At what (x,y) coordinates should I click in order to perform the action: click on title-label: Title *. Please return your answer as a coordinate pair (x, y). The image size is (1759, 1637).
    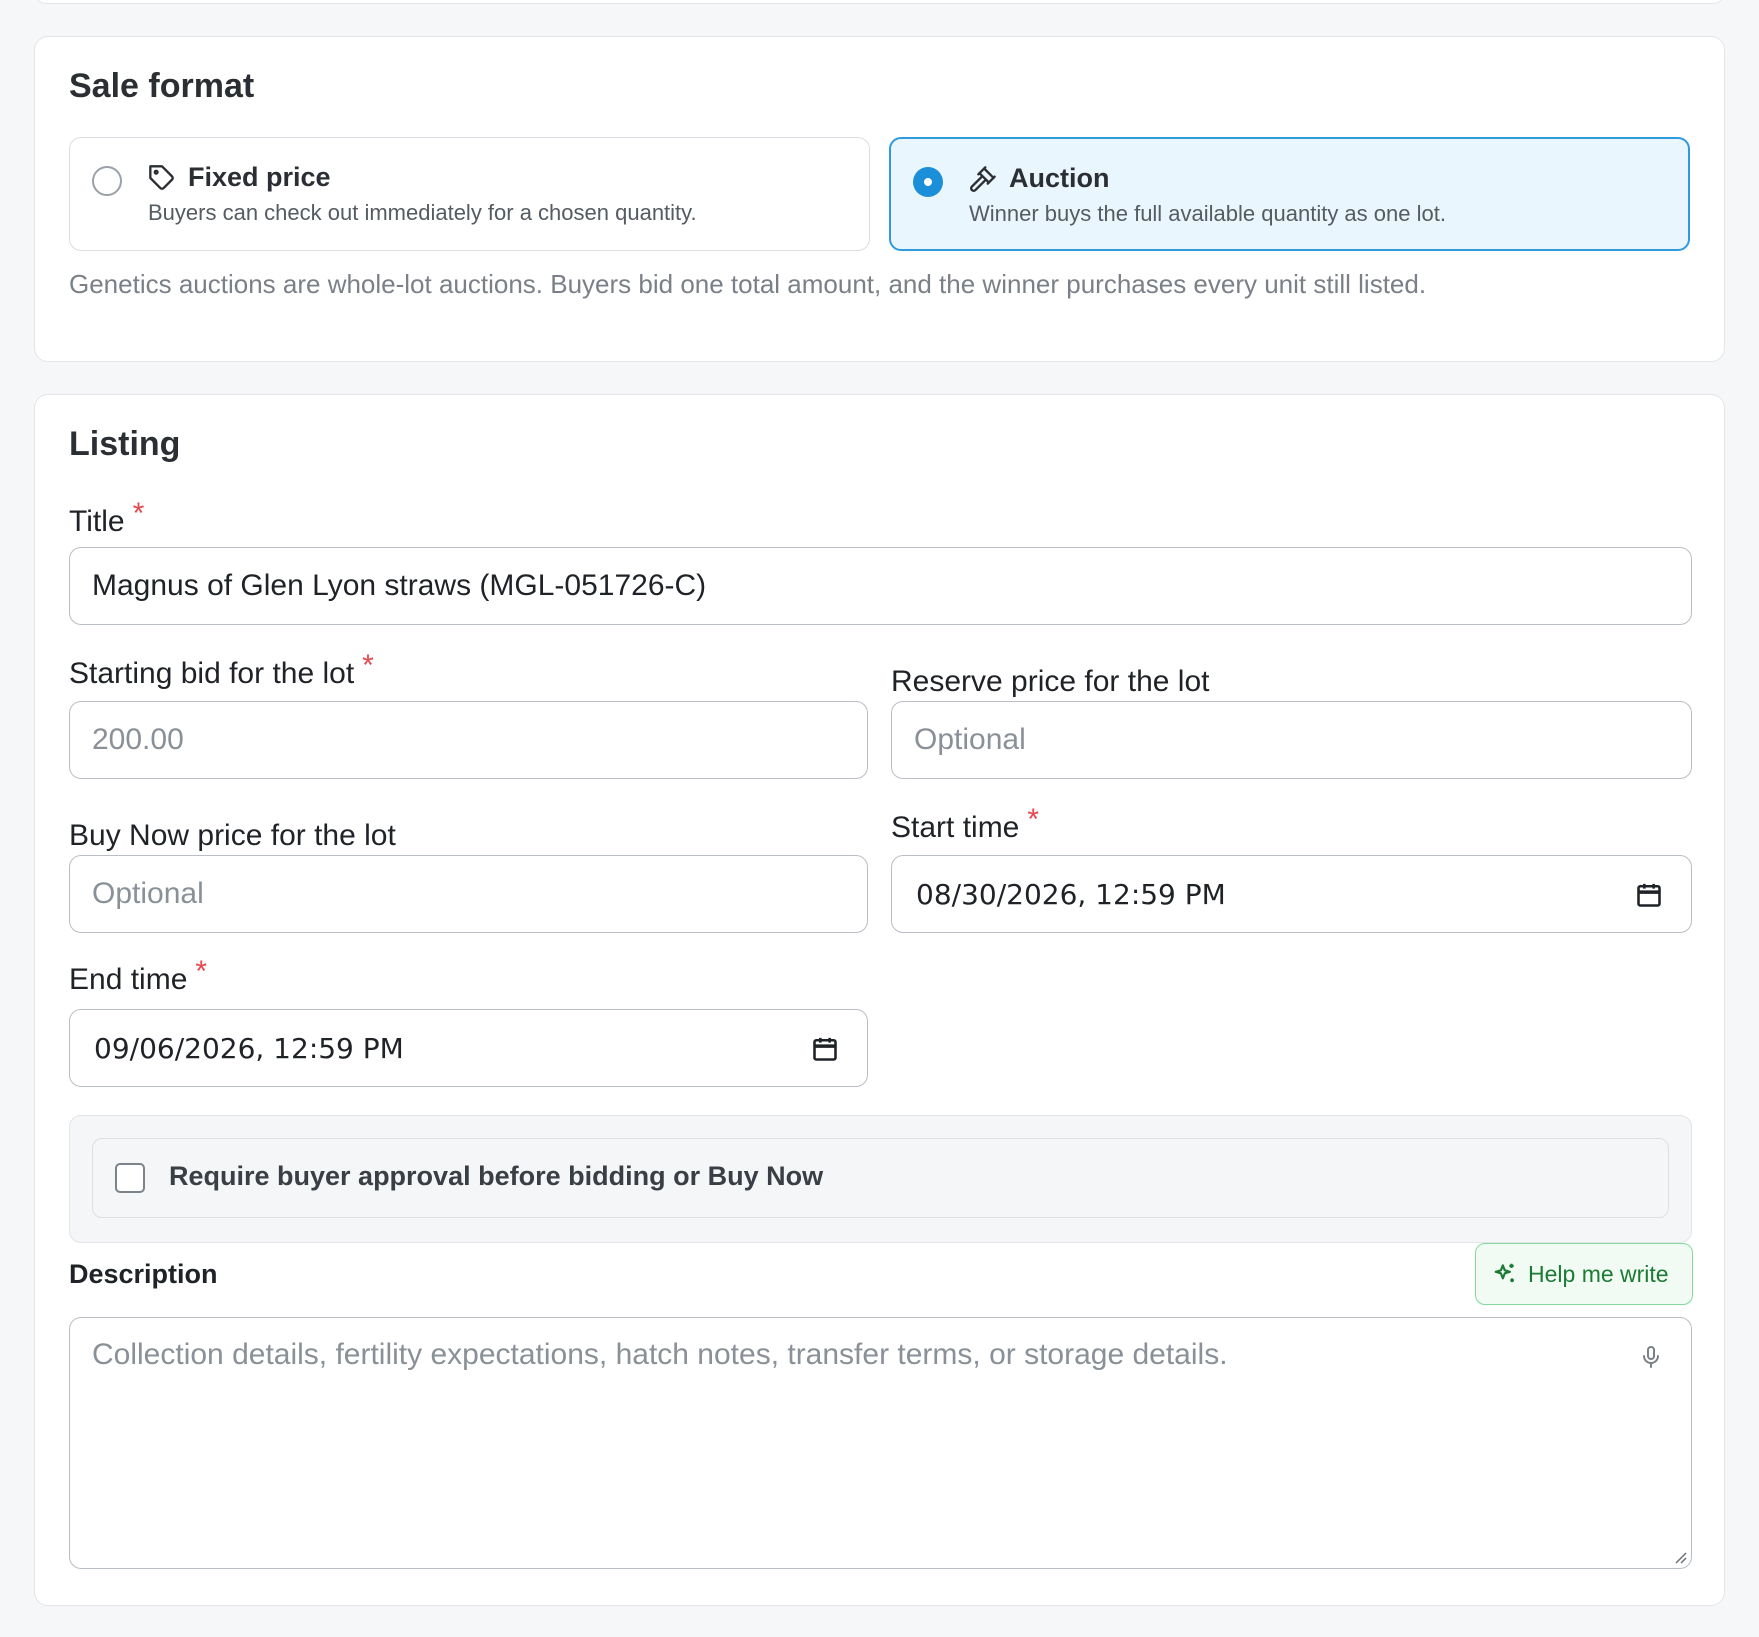
    Looking at the image, I should click on (106, 518).